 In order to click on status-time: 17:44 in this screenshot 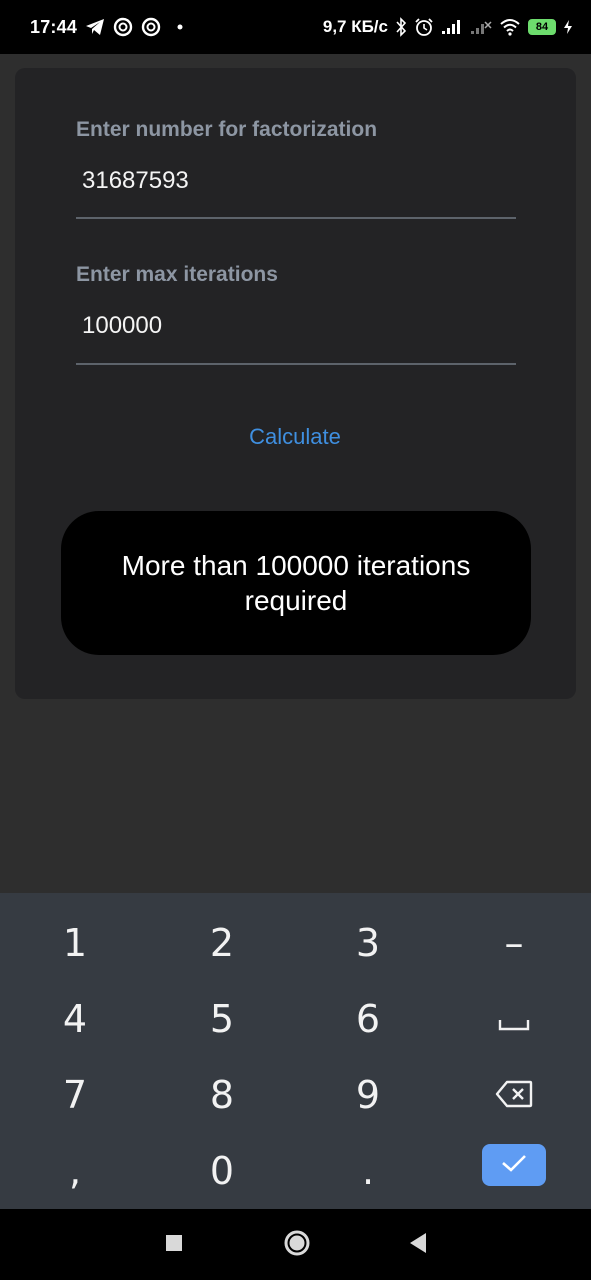, I will do `click(54, 26)`.